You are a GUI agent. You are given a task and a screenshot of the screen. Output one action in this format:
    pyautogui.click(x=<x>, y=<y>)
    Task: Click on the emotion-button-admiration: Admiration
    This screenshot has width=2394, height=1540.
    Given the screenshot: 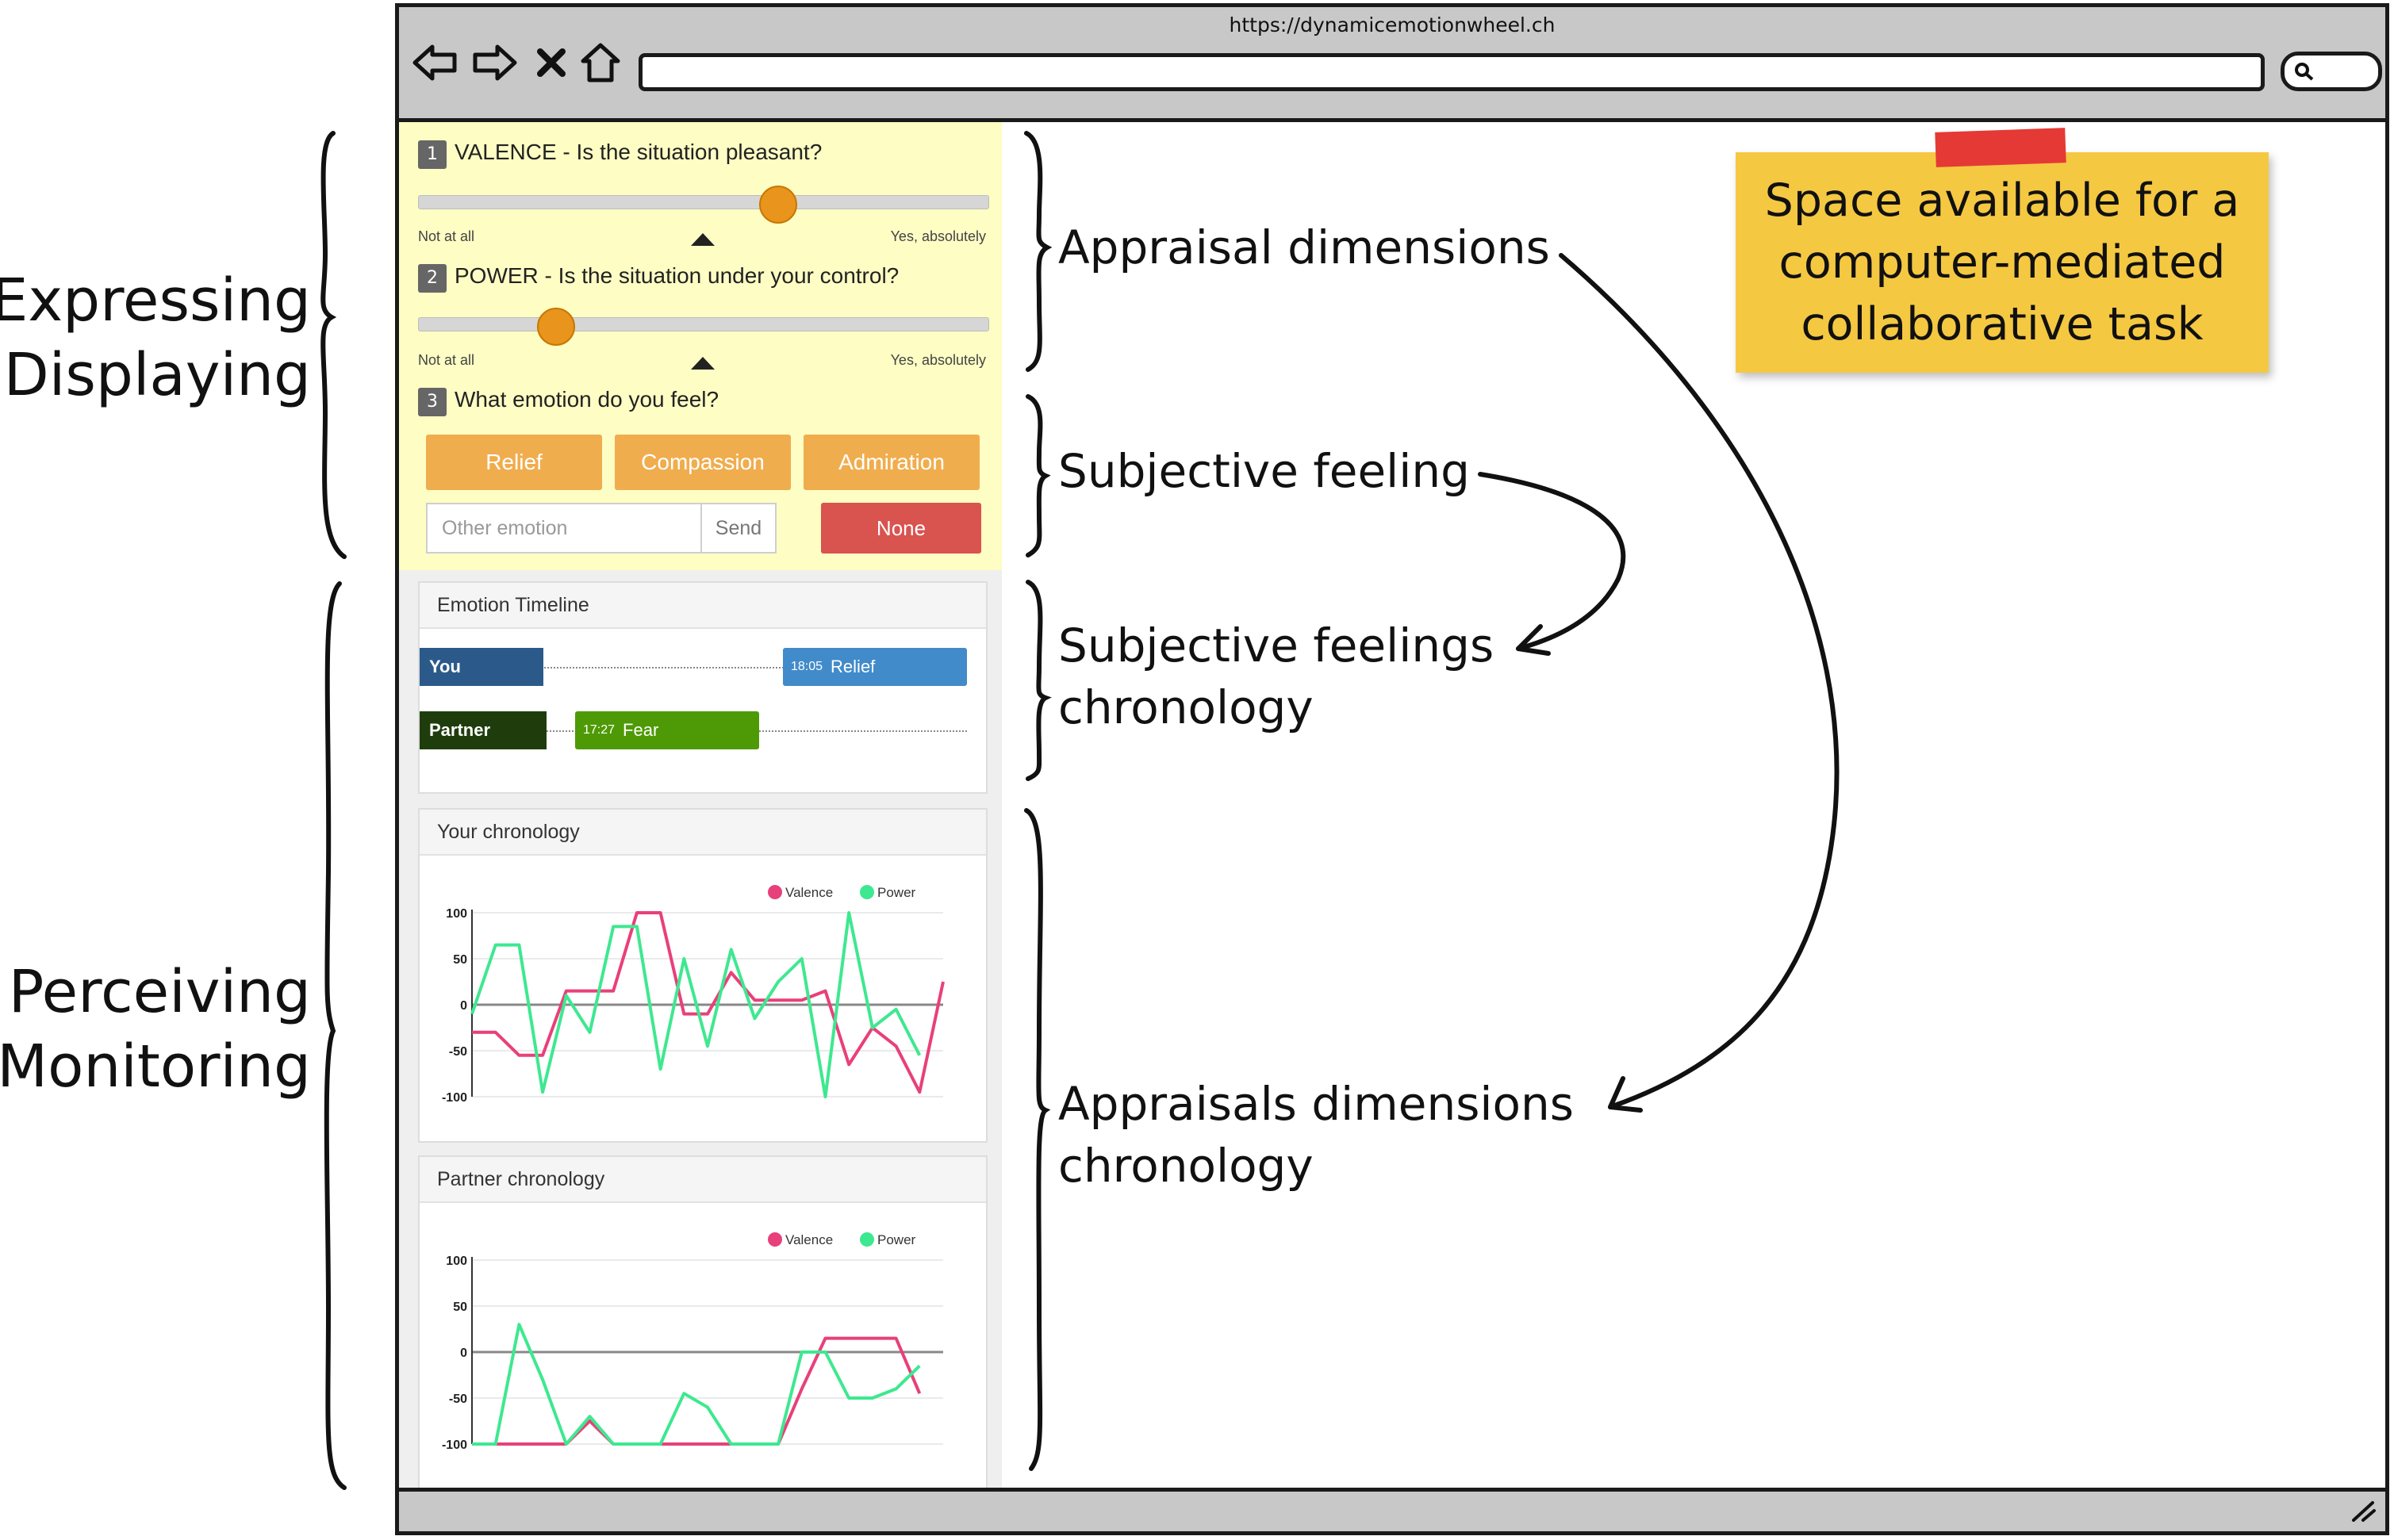 What is the action you would take?
    pyautogui.click(x=892, y=462)
    